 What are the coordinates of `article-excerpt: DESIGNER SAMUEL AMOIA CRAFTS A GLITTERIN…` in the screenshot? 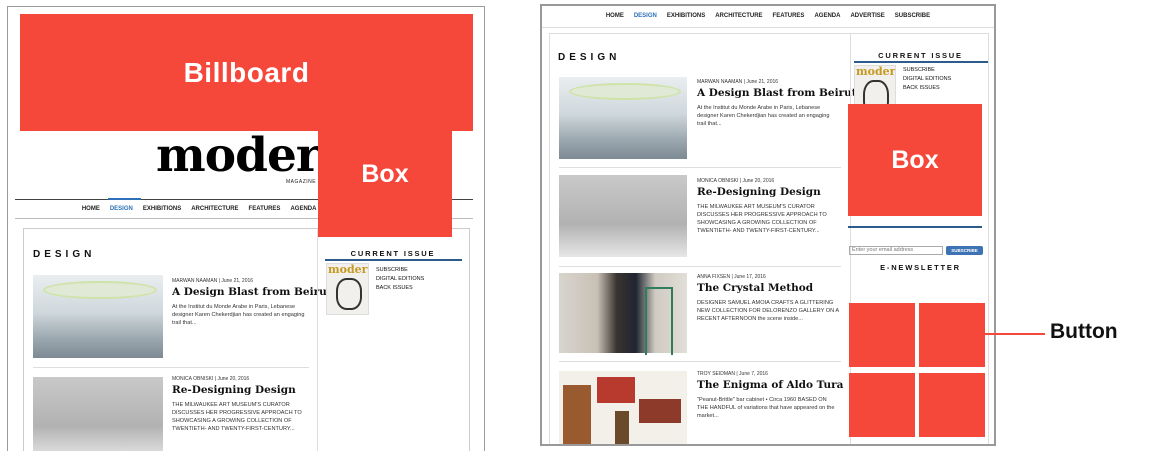 It's located at (768, 311).